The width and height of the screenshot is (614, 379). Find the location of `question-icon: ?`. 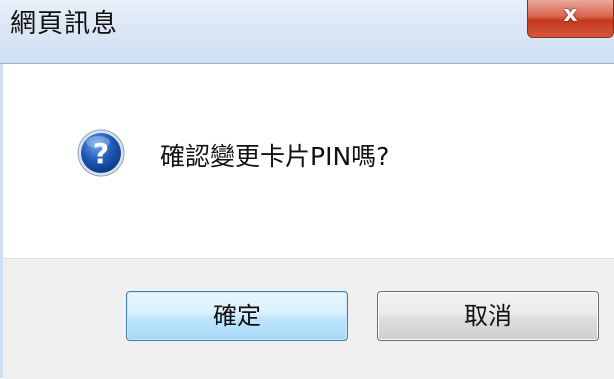

question-icon: ? is located at coordinates (101, 153).